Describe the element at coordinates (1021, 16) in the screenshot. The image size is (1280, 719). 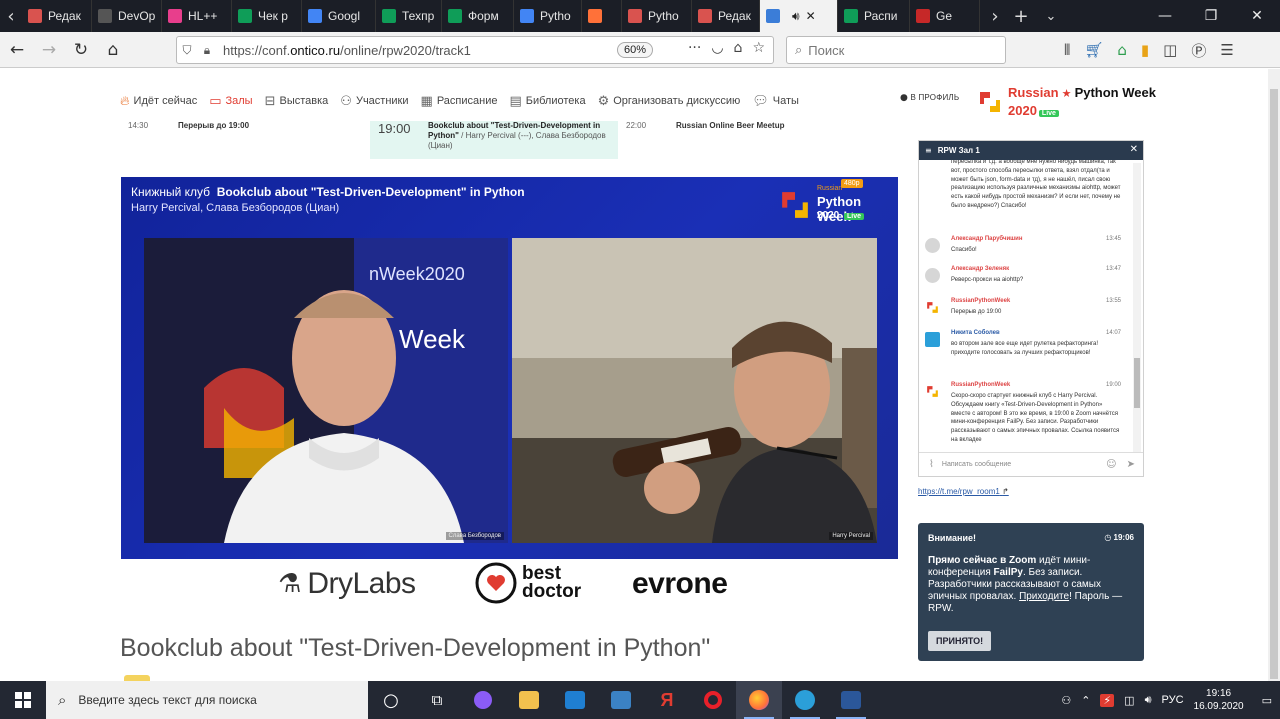
I see `new-tab-button: +` at that location.